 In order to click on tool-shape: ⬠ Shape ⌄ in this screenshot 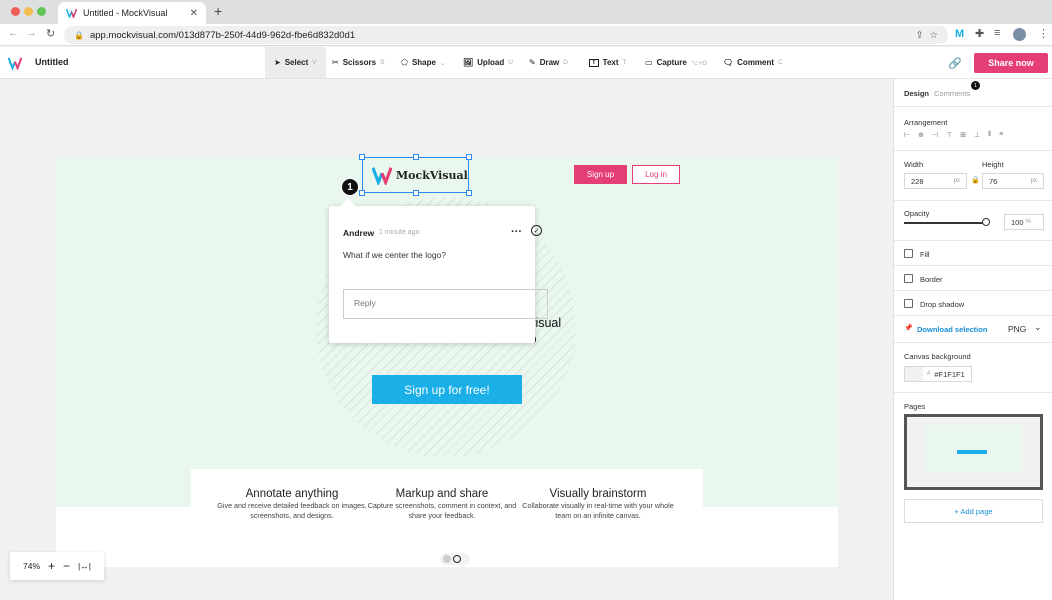, I will do `click(423, 62)`.